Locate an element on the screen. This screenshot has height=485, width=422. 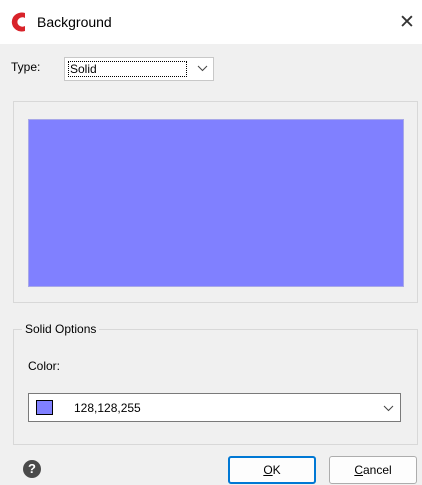
window-title: Background is located at coordinates (74, 22).